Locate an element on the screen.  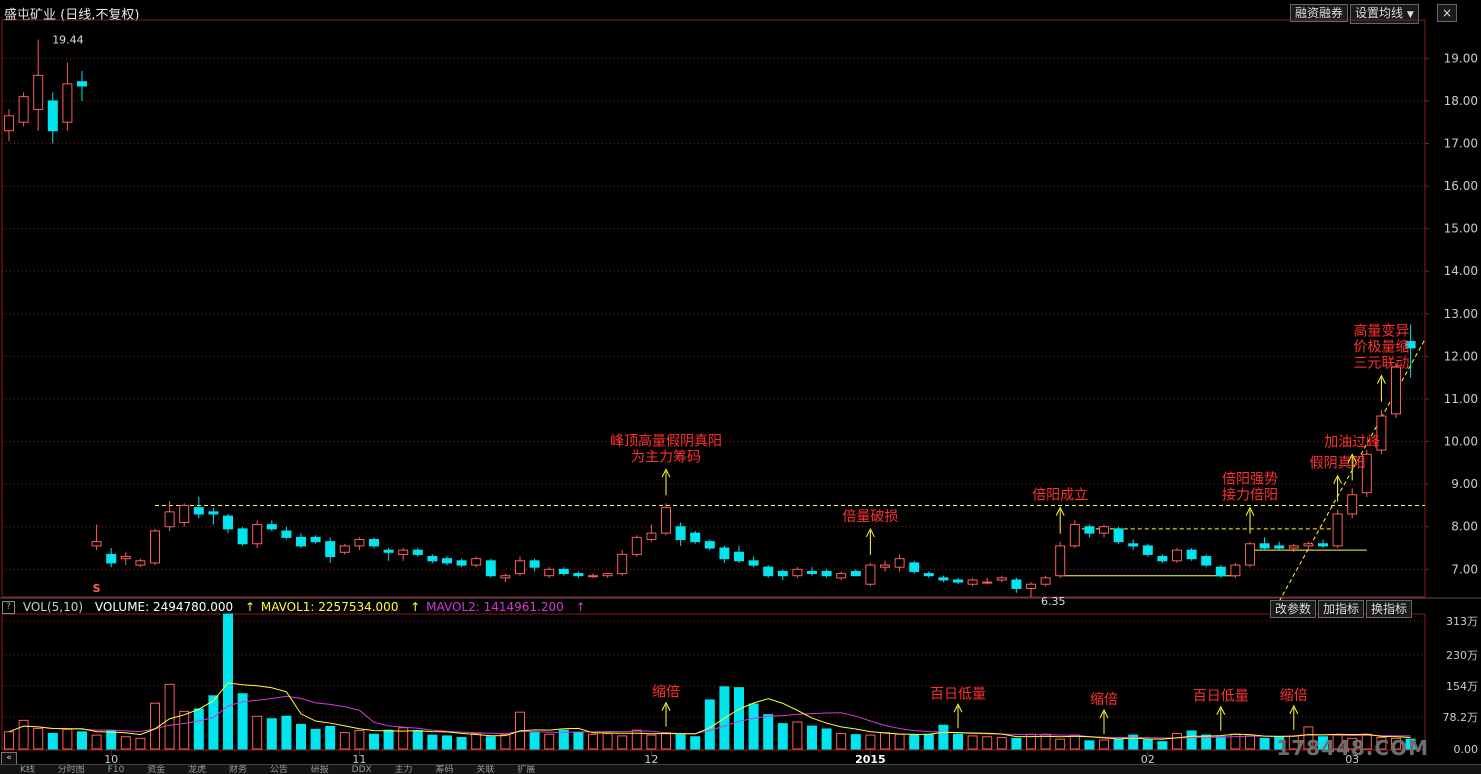
volume-annotation: 百日低量 is located at coordinates (1221, 697).